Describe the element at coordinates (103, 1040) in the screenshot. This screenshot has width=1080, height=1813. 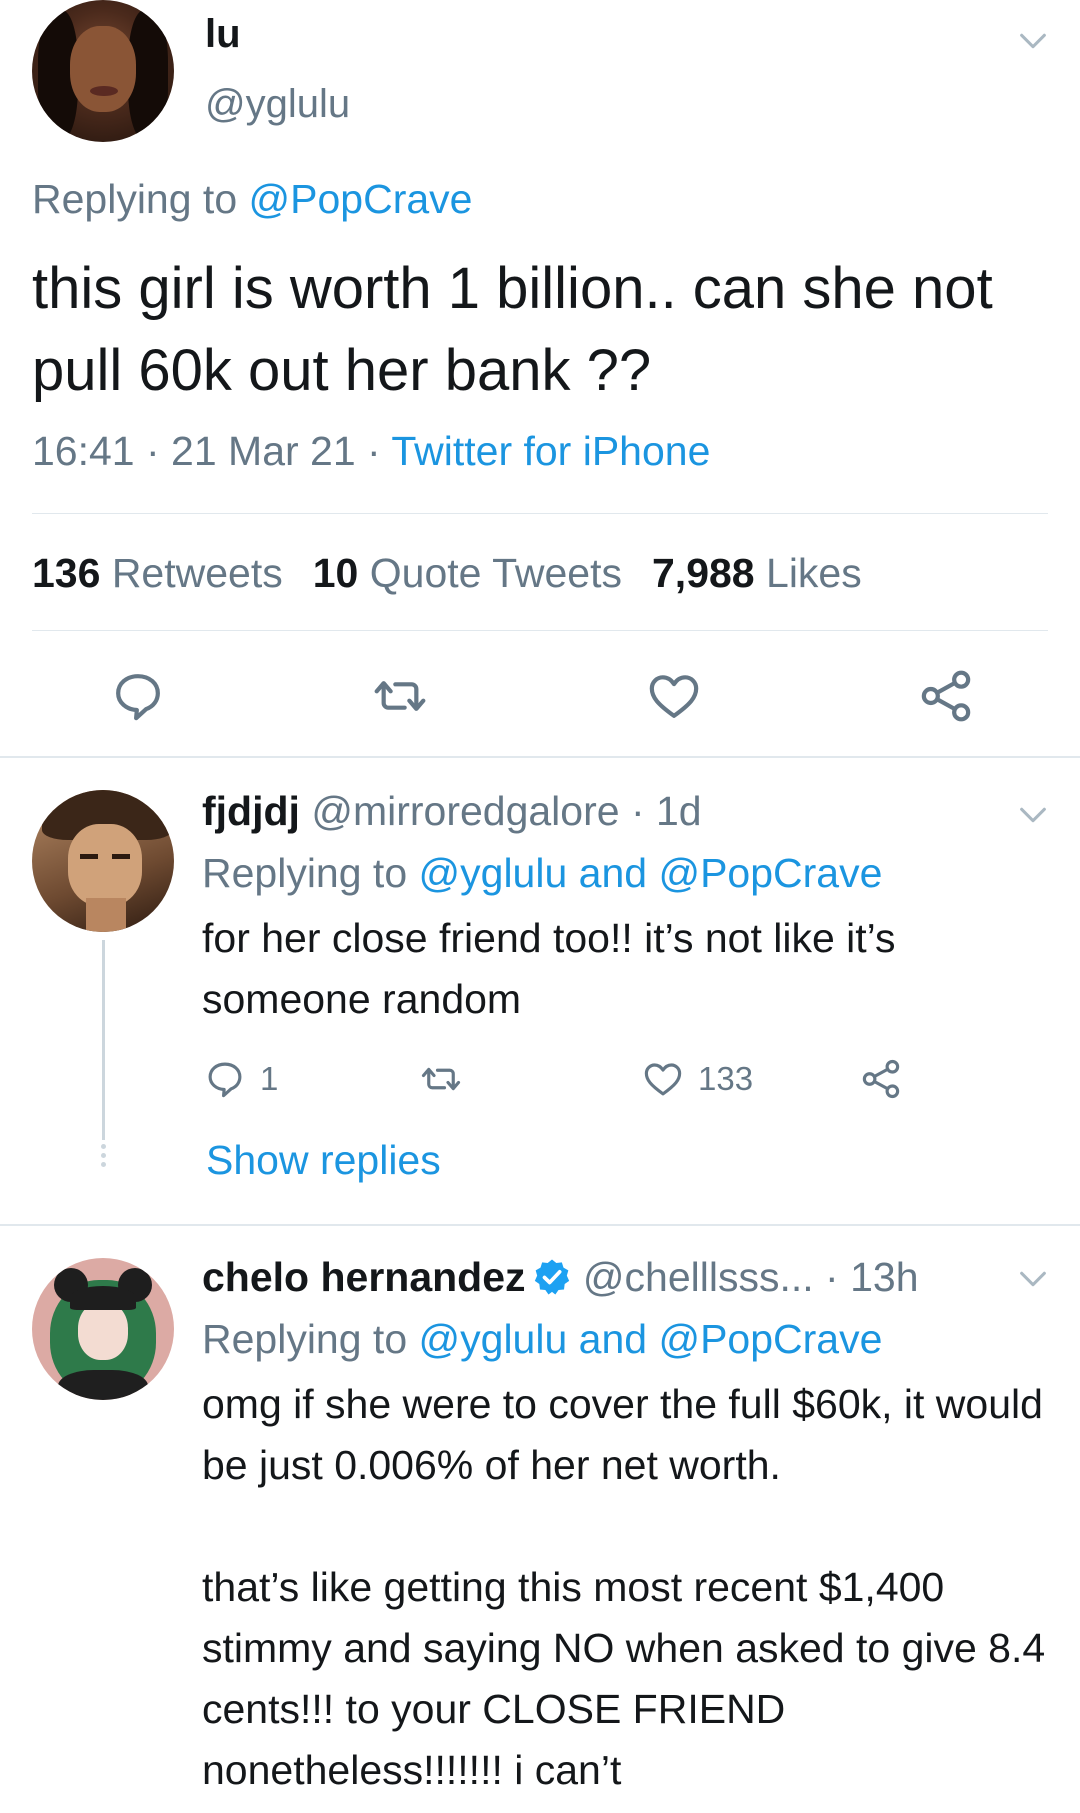
I see `thread-line` at that location.